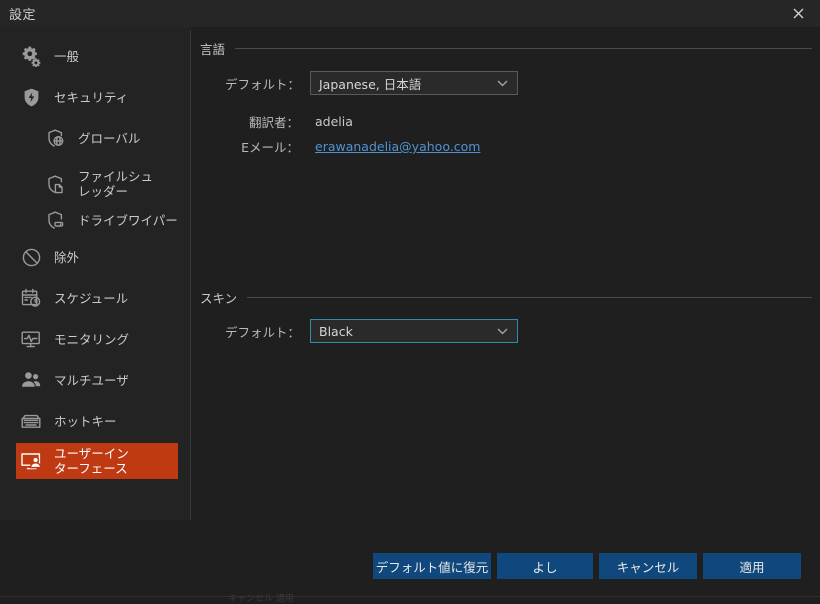 This screenshot has height=604, width=820. What do you see at coordinates (85, 421) in the screenshot?
I see `sidebar-item-label: ホットキー` at bounding box center [85, 421].